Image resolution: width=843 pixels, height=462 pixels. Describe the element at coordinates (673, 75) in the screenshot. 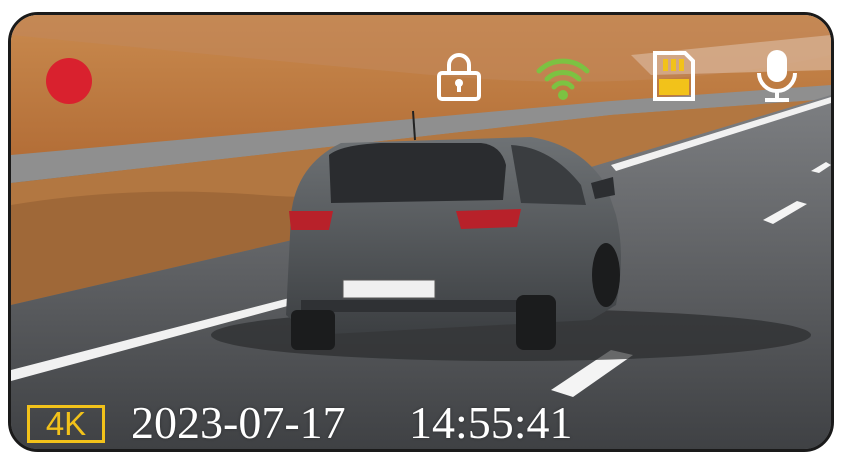

I see `sd-card-icon` at that location.